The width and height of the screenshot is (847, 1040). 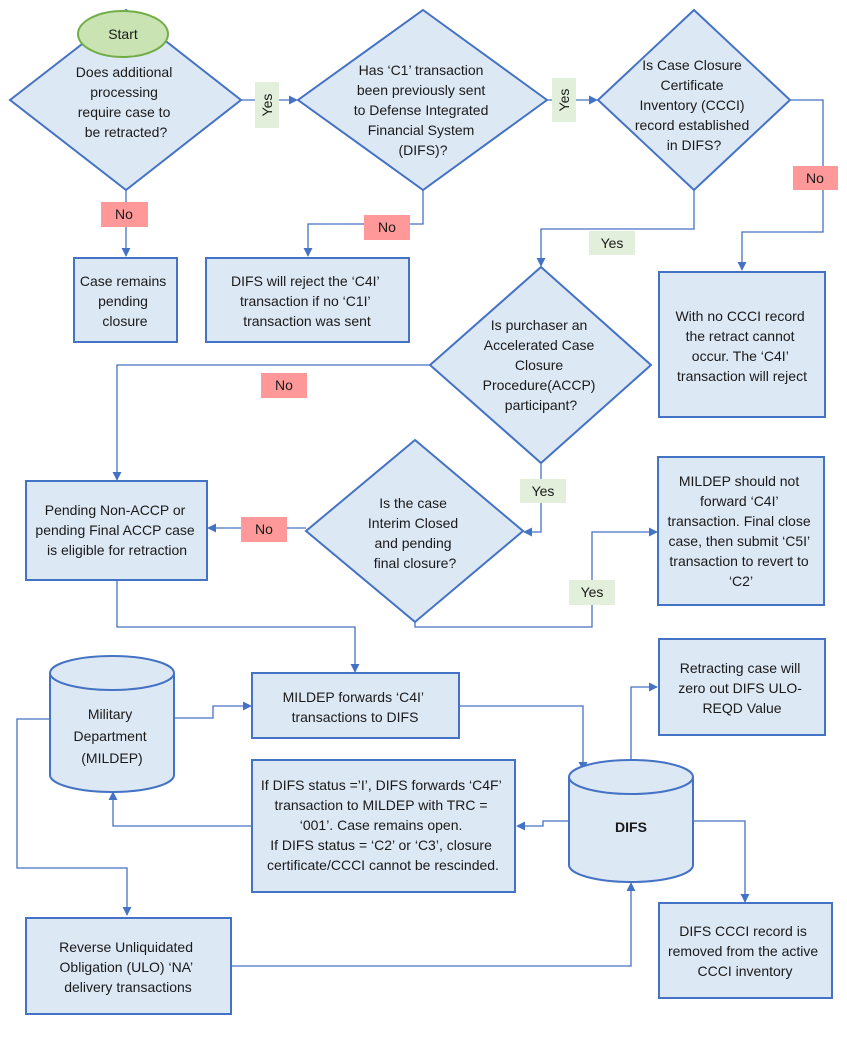 I want to click on label-no-accp: No, so click(x=284, y=385).